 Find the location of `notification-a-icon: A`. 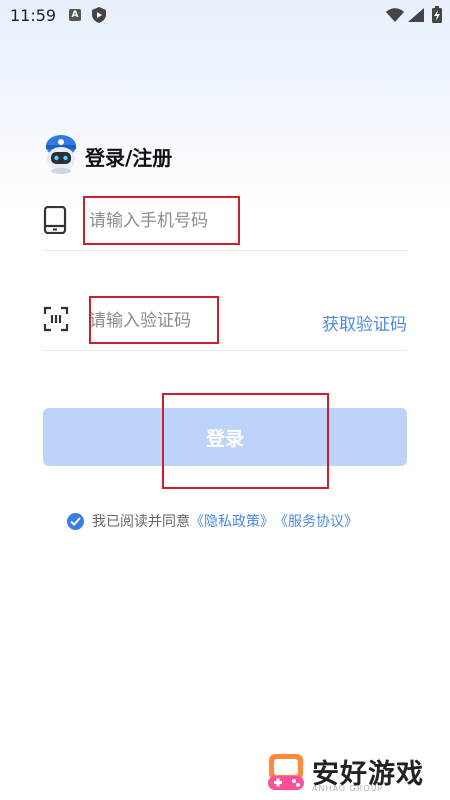

notification-a-icon: A is located at coordinates (75, 15).